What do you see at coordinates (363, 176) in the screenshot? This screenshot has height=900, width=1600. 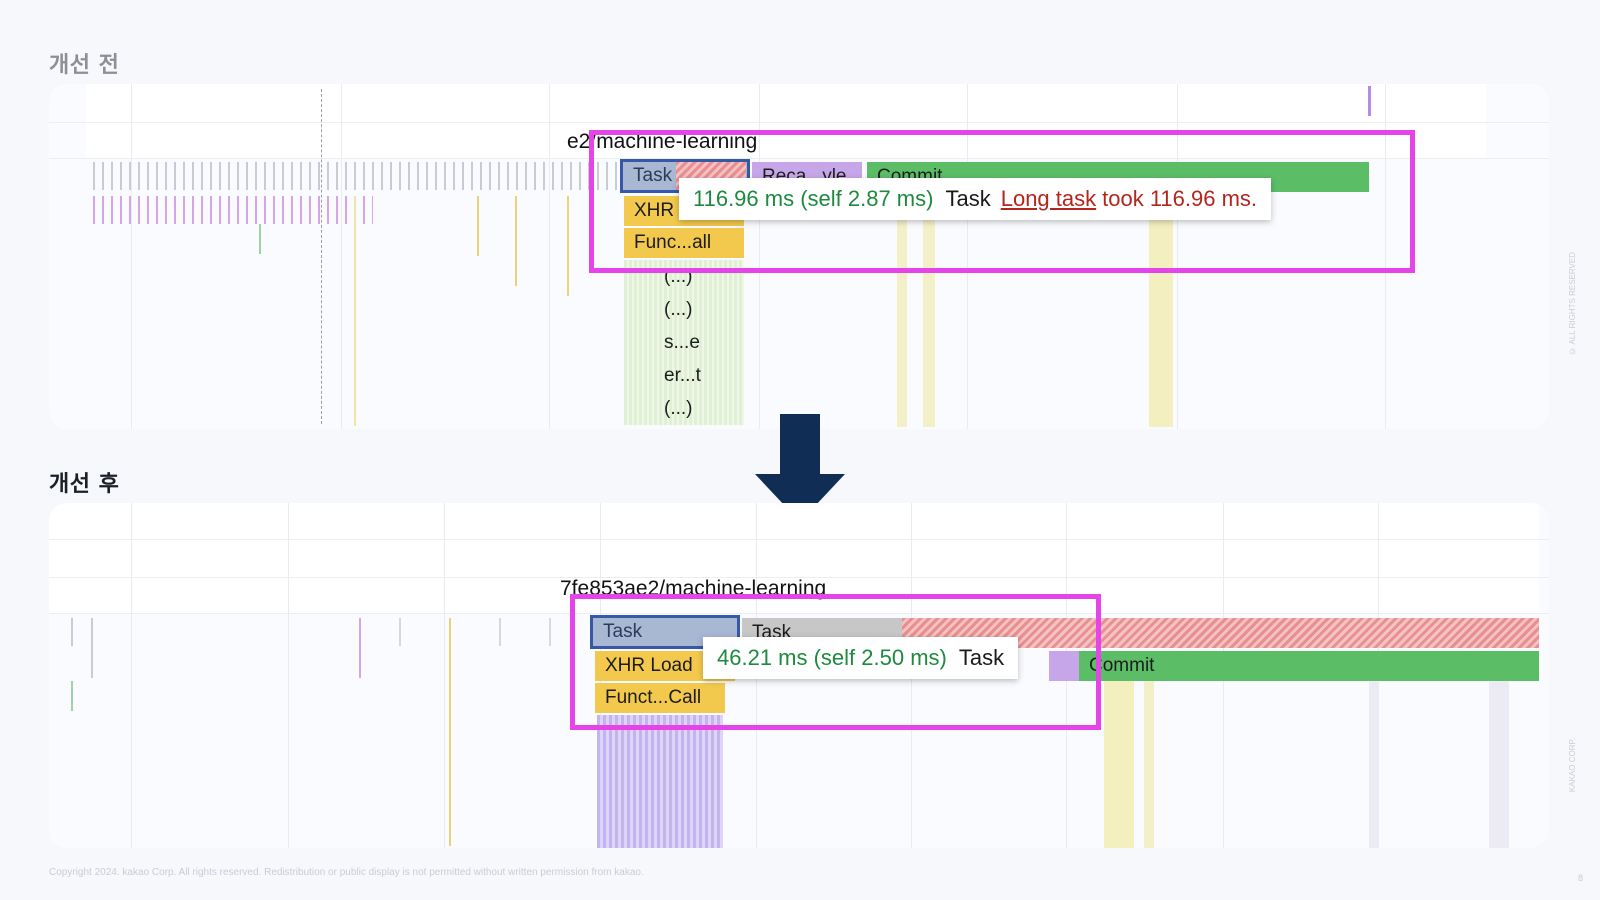 I see `task-ticks` at bounding box center [363, 176].